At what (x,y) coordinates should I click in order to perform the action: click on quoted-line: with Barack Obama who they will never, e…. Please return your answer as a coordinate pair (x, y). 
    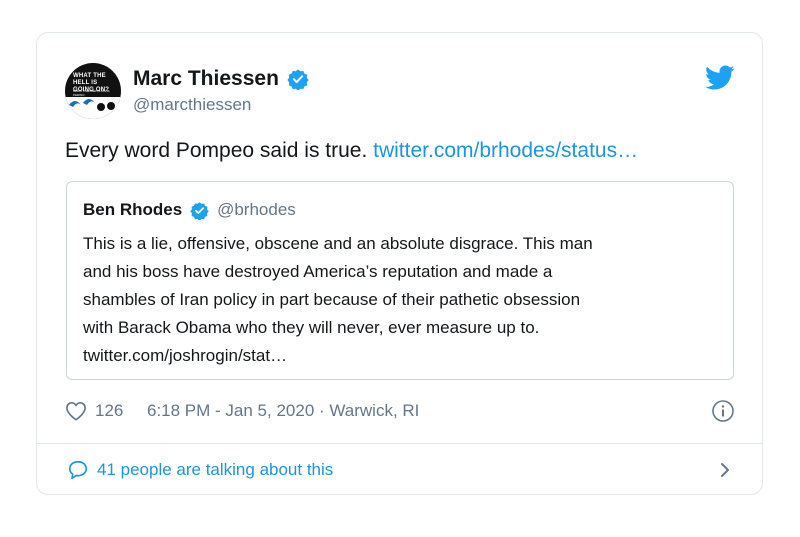
    Looking at the image, I should click on (311, 327).